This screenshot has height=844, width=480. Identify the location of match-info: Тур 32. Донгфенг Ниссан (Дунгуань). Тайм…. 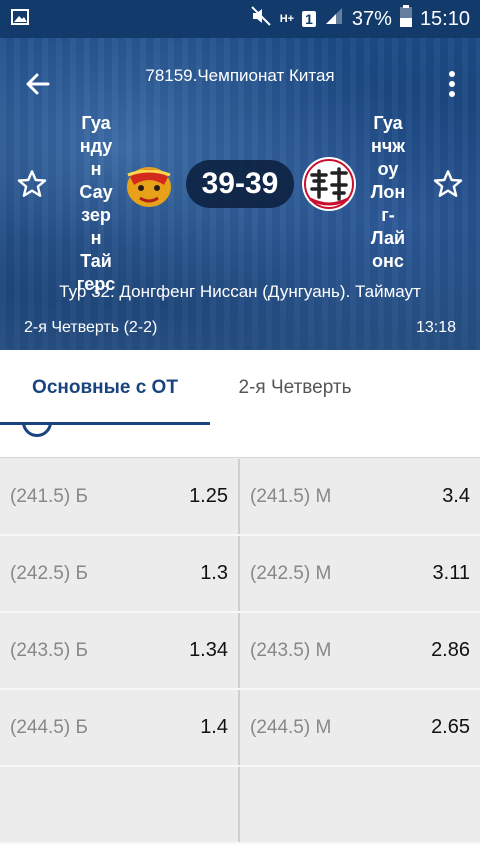
(240, 291).